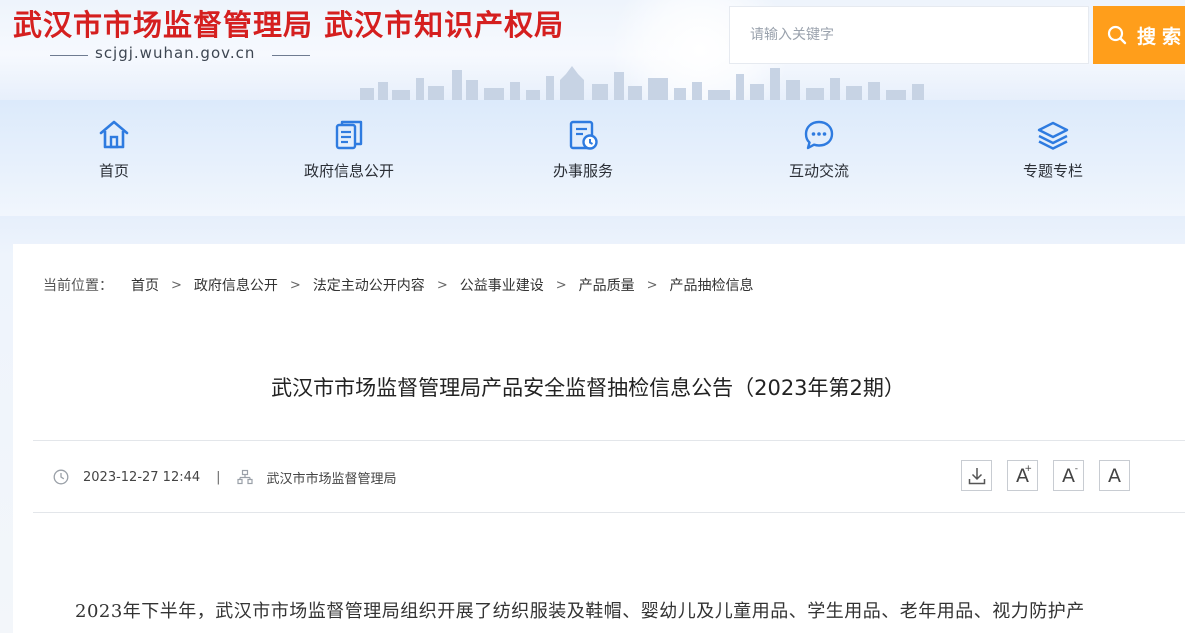 The height and width of the screenshot is (633, 1185). I want to click on domain-line-right, so click(291, 55).